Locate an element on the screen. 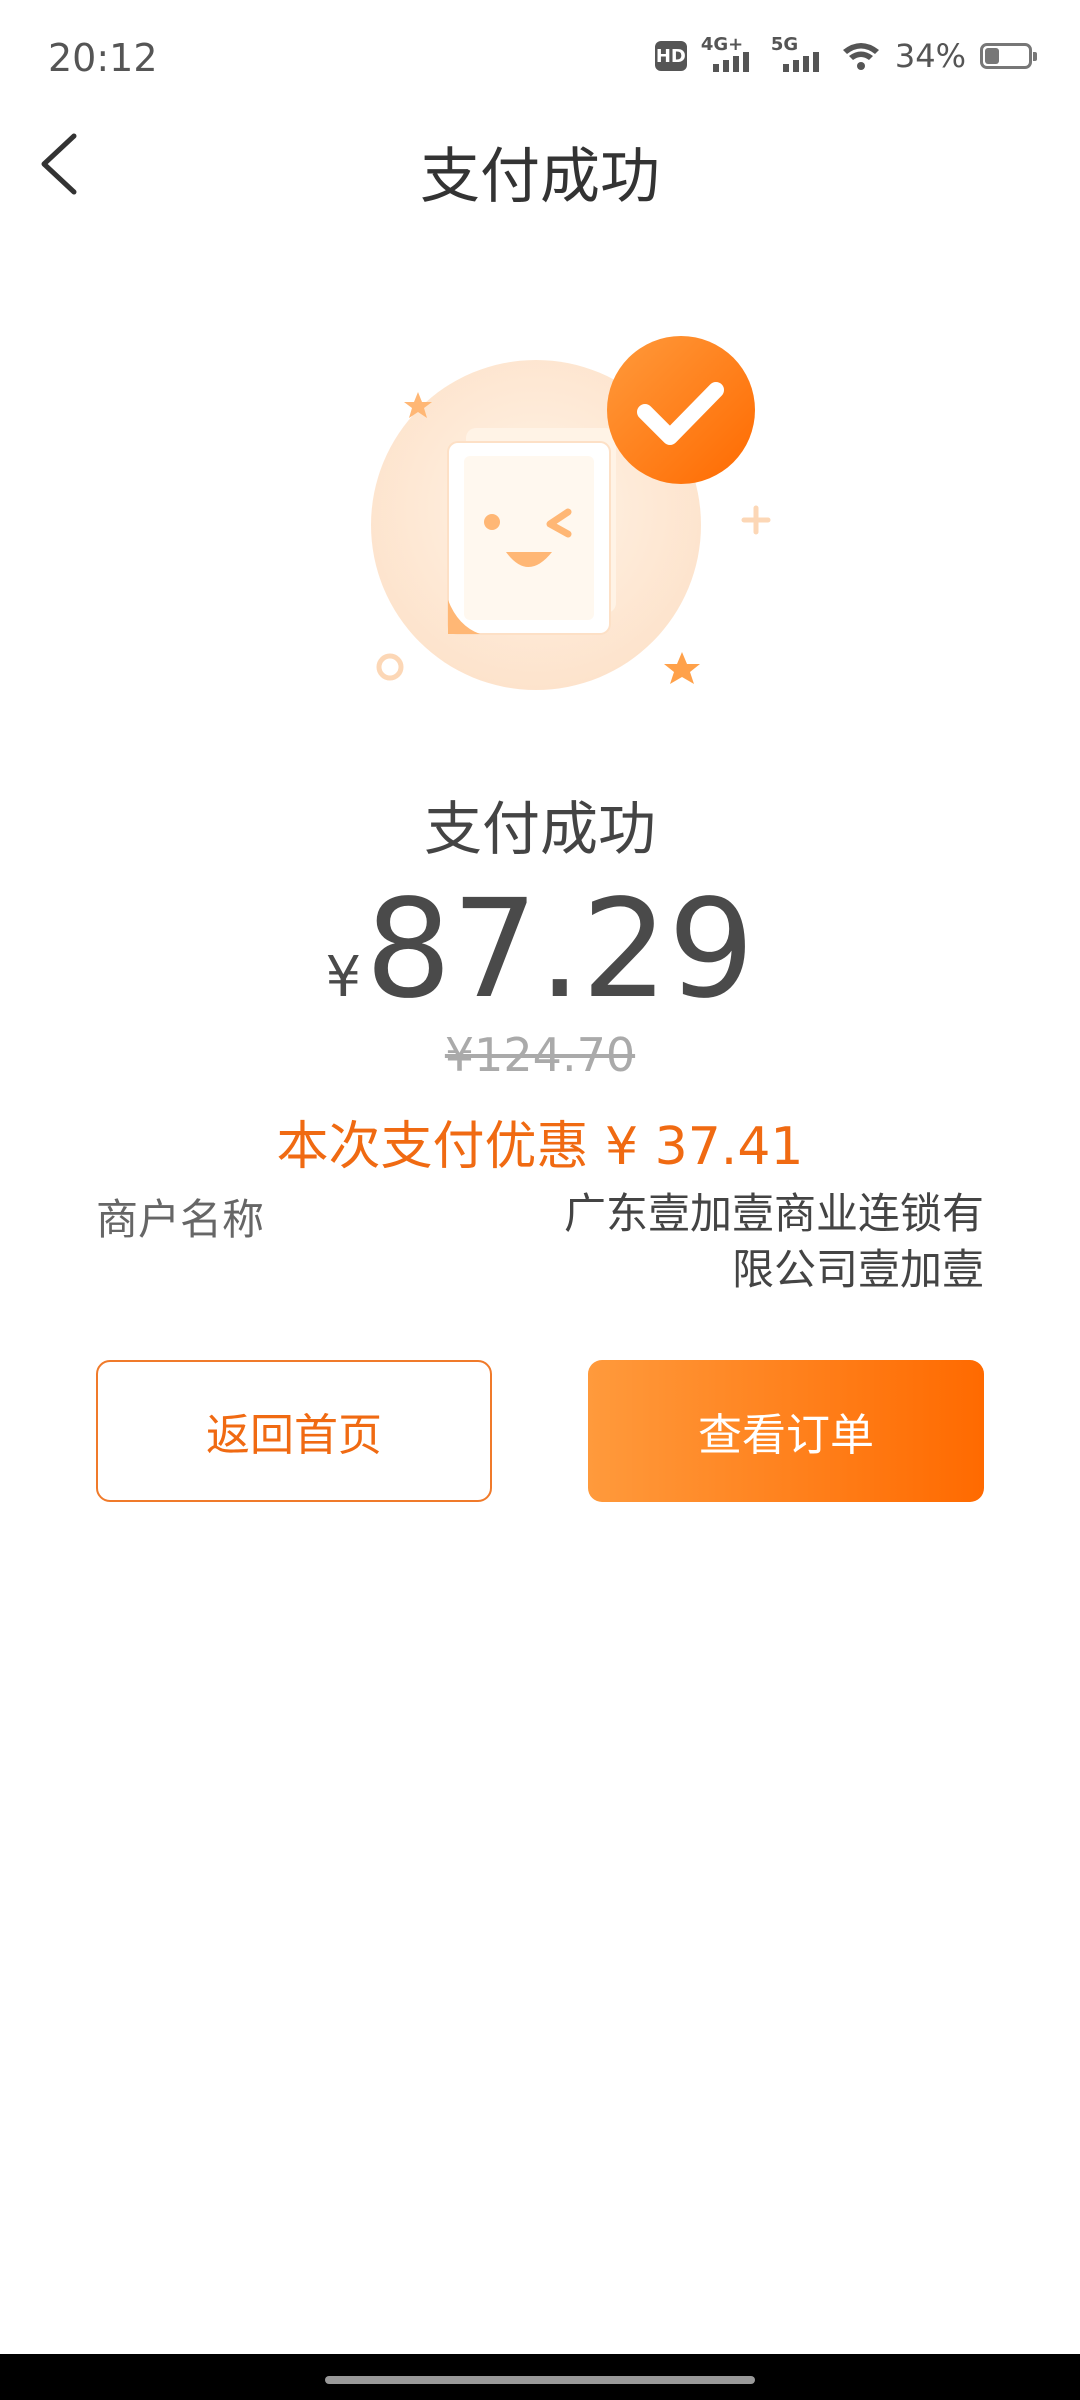  paid-amount: ¥87.29 is located at coordinates (540, 950).